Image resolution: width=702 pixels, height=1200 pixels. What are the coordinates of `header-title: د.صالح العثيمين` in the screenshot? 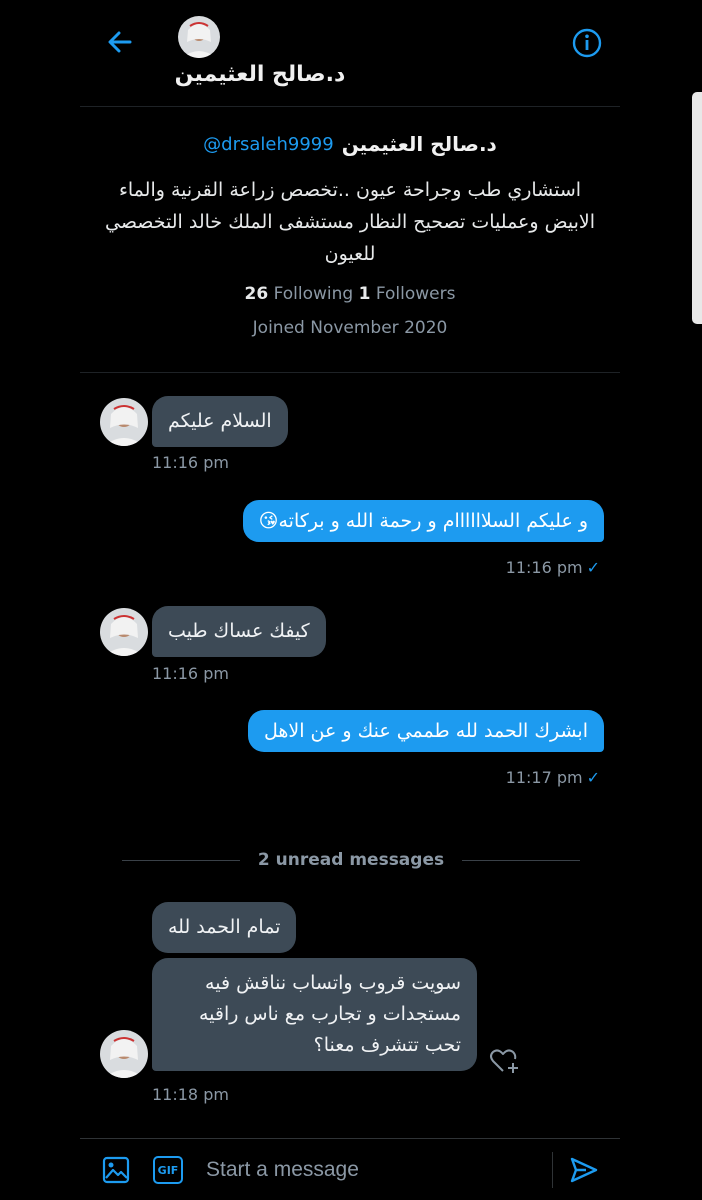 It's located at (260, 74).